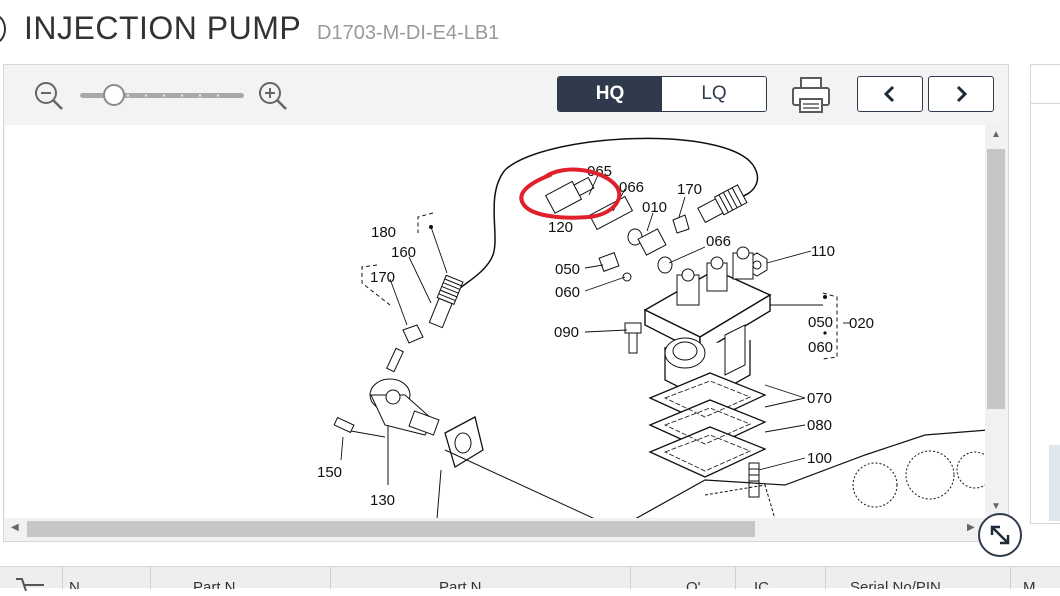 The height and width of the screenshot is (596, 1060). I want to click on part-label-110: 110, so click(823, 251).